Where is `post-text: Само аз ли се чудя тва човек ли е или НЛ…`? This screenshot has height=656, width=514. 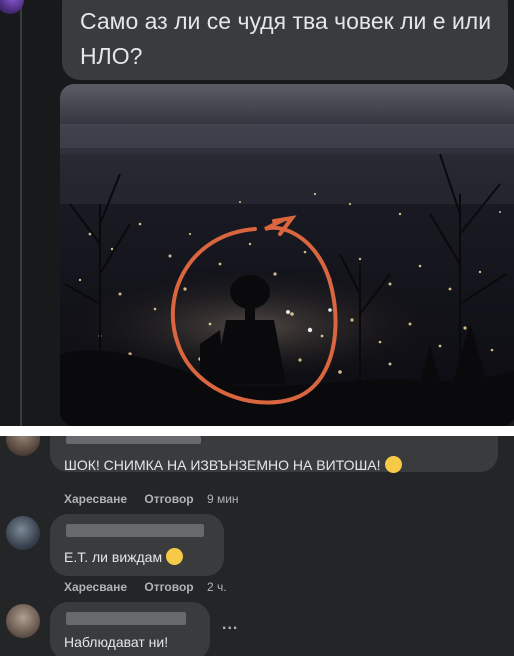
post-text: Само аз ли се чудя тва човек ли е или НЛ… is located at coordinates (286, 38).